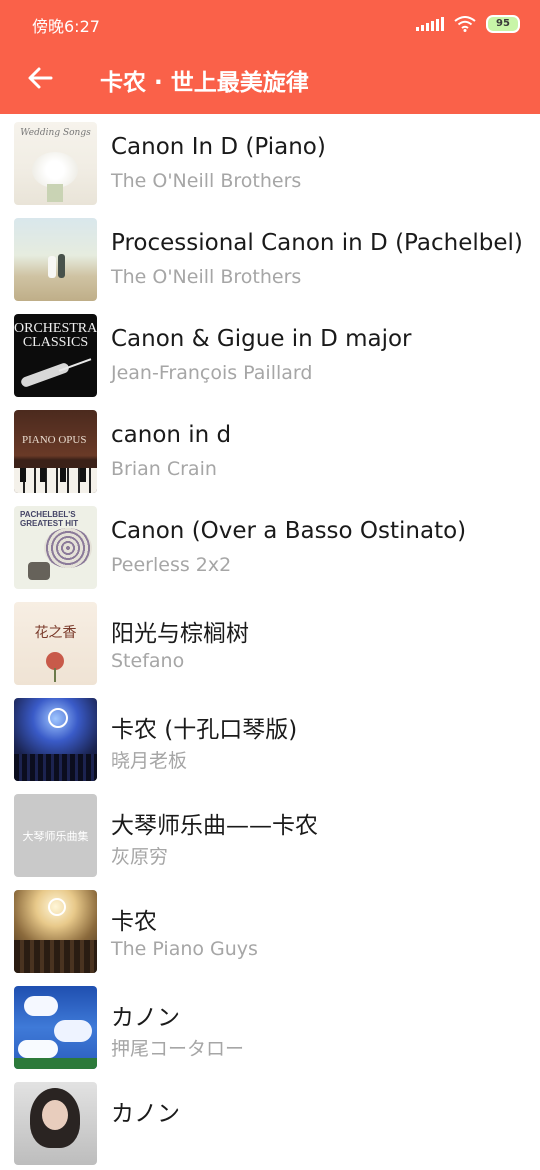  Describe the element at coordinates (55, 133) in the screenshot. I see `cover-text: Wedding Songs` at that location.